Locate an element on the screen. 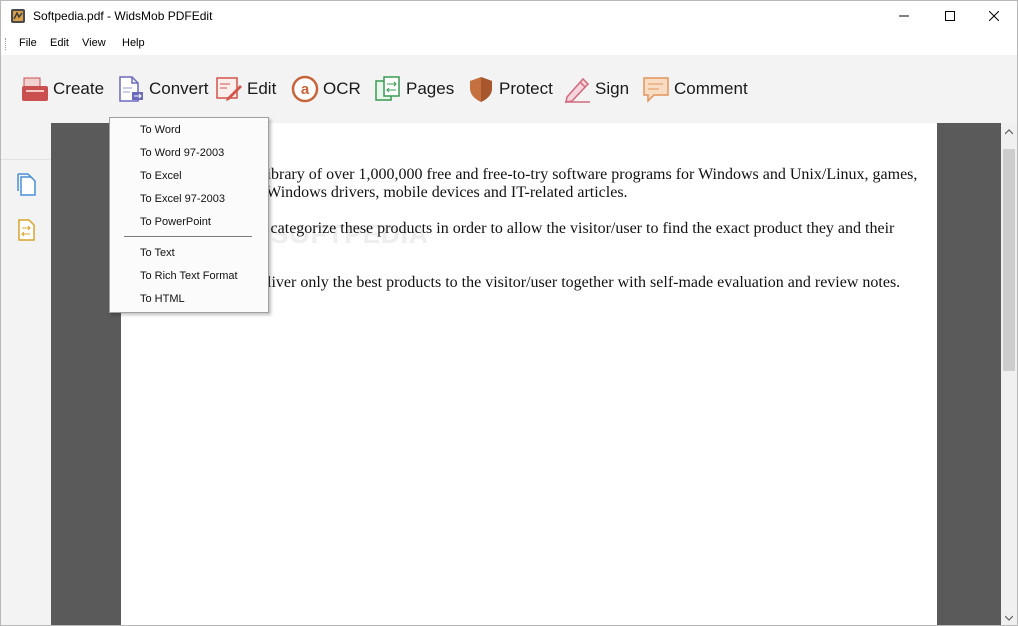 The height and width of the screenshot is (626, 1018). menu-item-to-rich-text-format: To Rich Text Format is located at coordinates (189, 276).